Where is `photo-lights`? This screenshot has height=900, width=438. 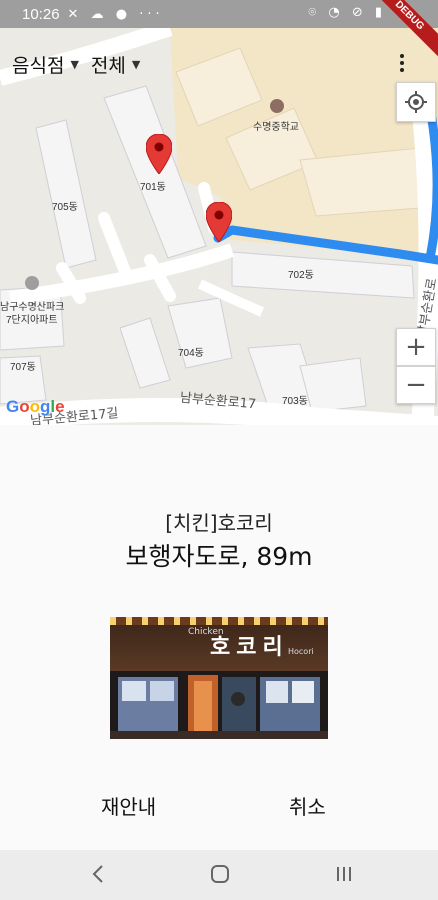
photo-lights is located at coordinates (219, 621).